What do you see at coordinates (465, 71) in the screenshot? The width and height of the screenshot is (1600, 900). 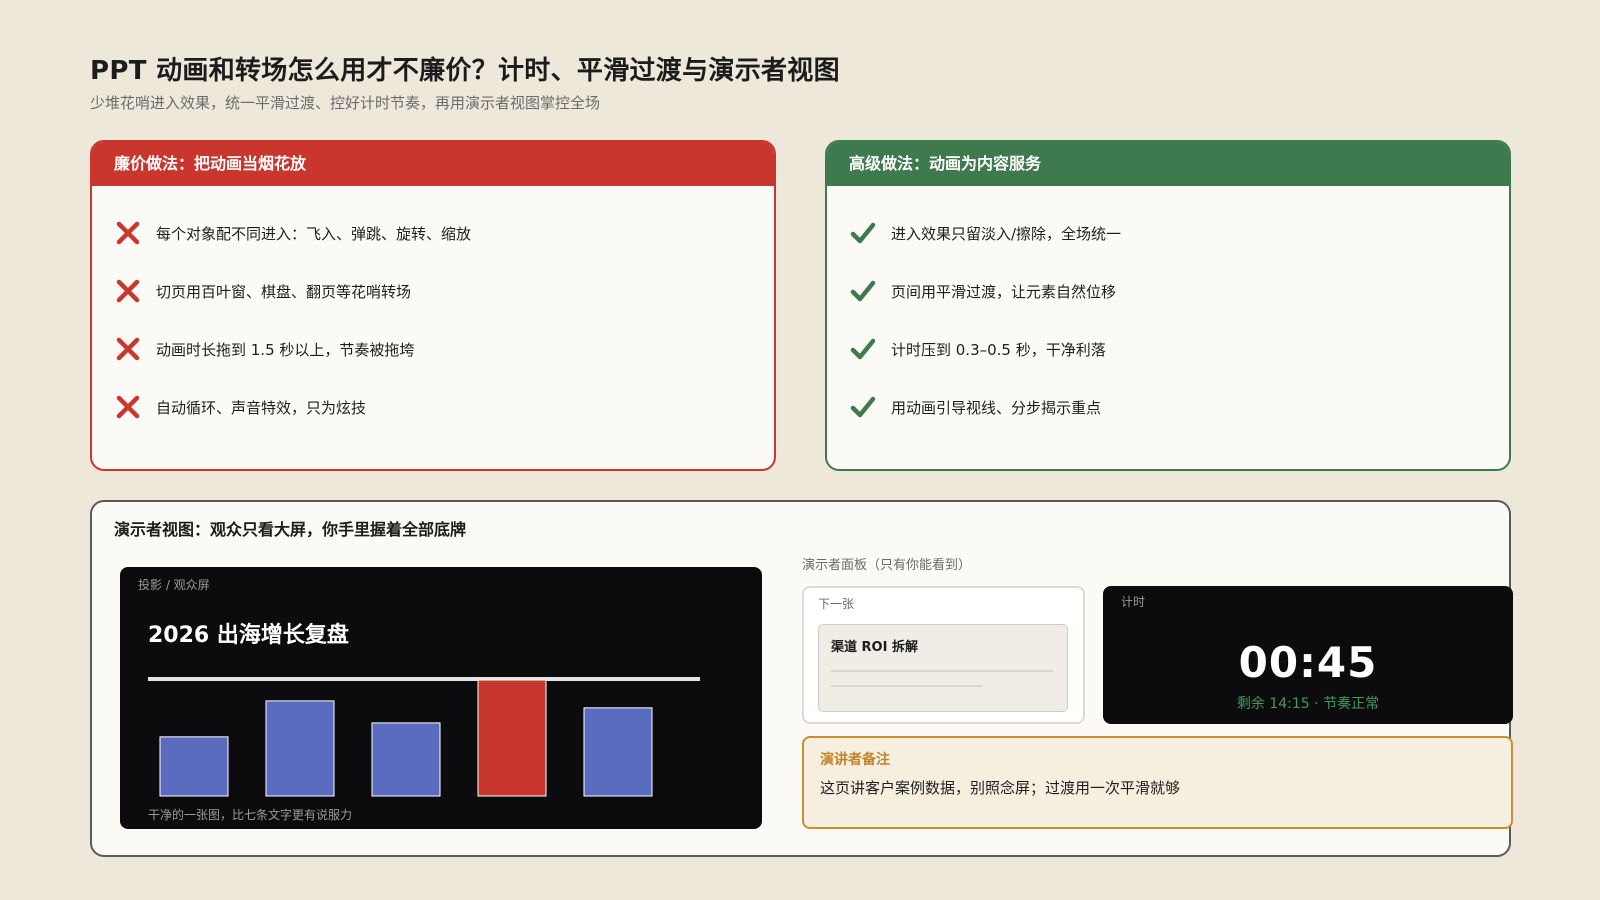 I see `page-title: PPT 动画和转场怎么用才不廉价？计时、平滑过渡与演示者视图` at bounding box center [465, 71].